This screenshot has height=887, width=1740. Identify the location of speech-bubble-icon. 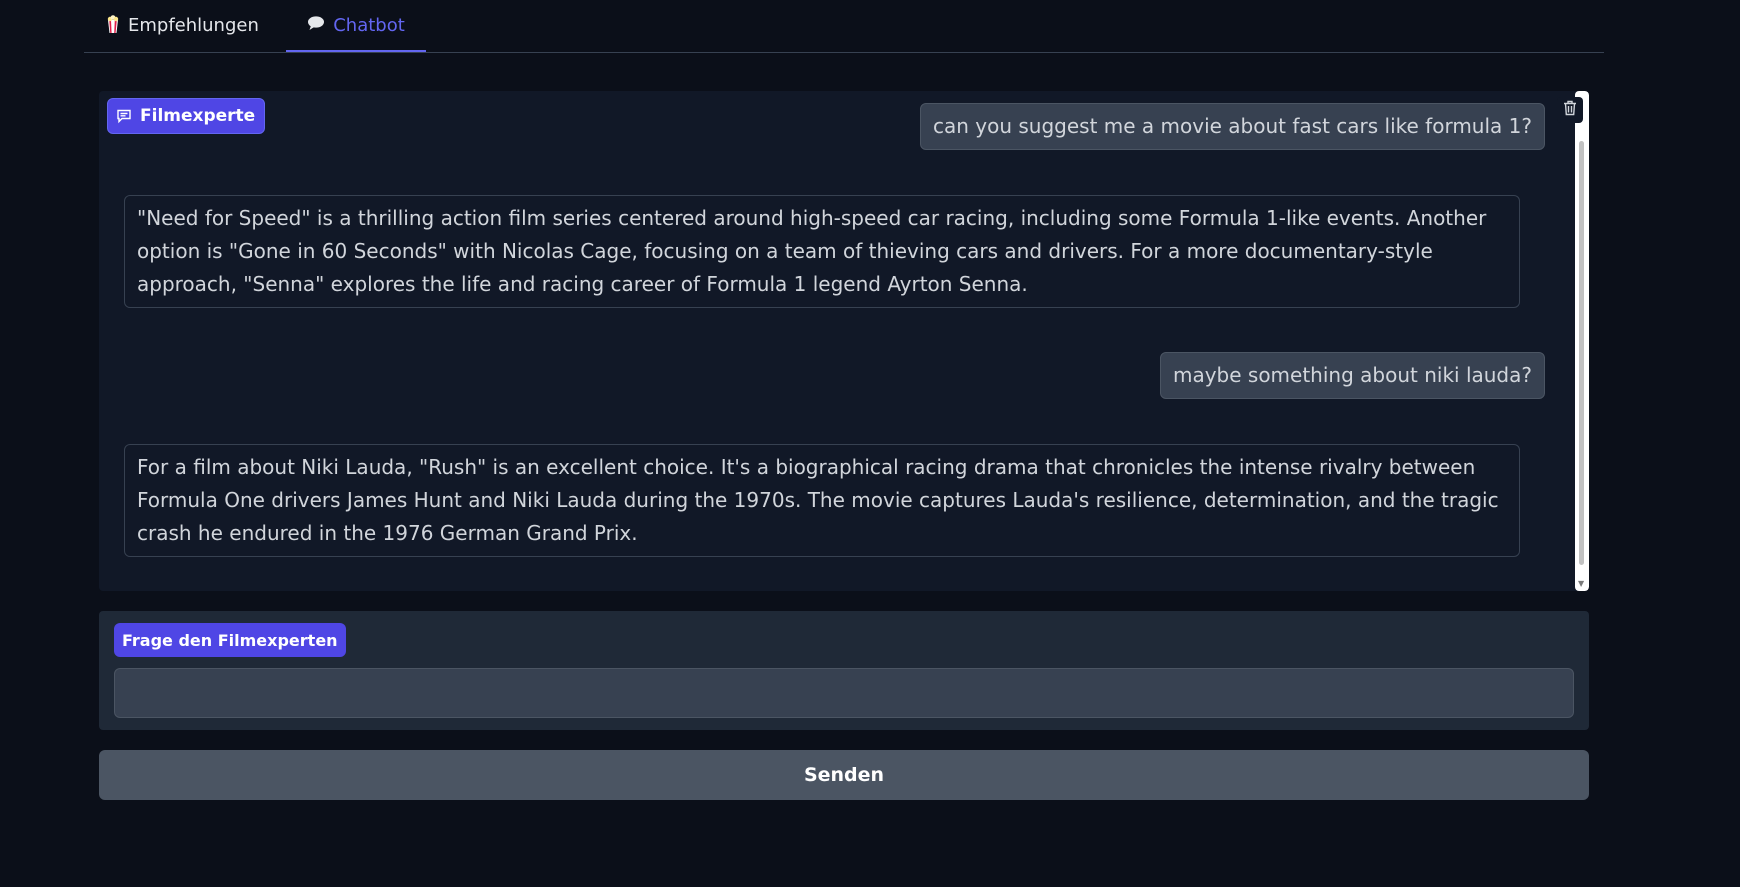
(316, 26).